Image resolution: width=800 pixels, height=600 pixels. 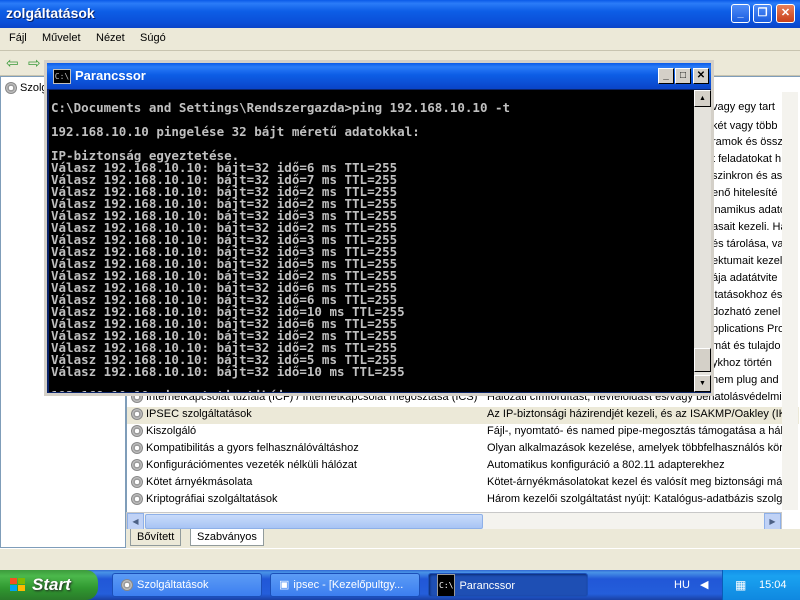 I want to click on service-desc-fragment: vagy egy tart, so click(x=743, y=107).